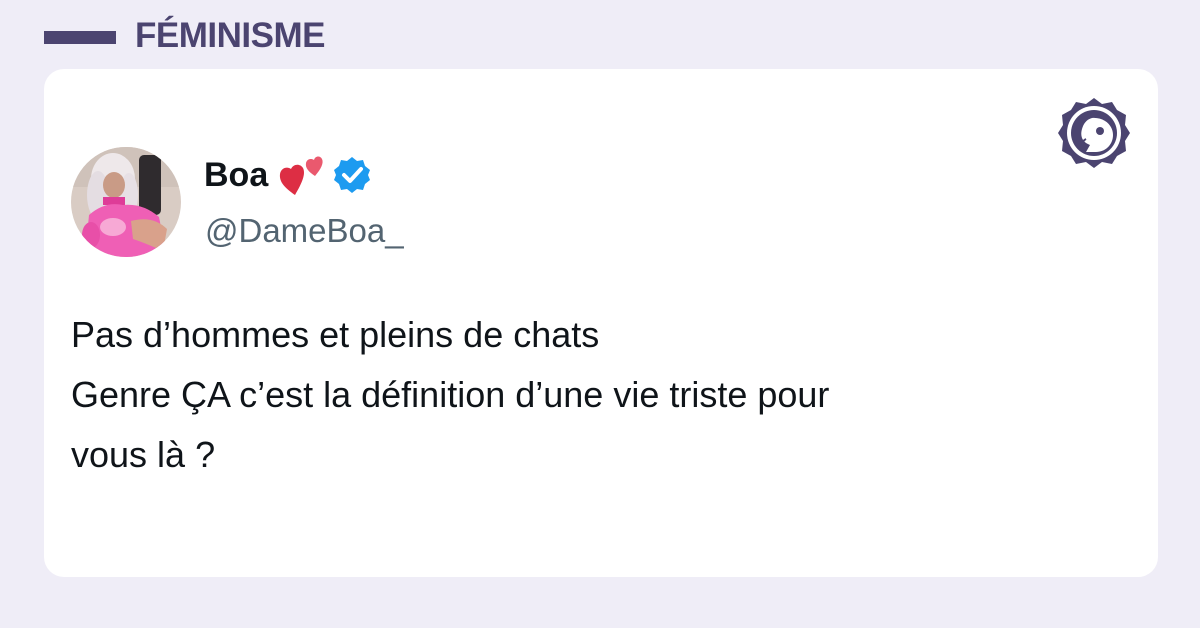 This screenshot has width=1200, height=628. I want to click on display-name: Boa, so click(236, 175).